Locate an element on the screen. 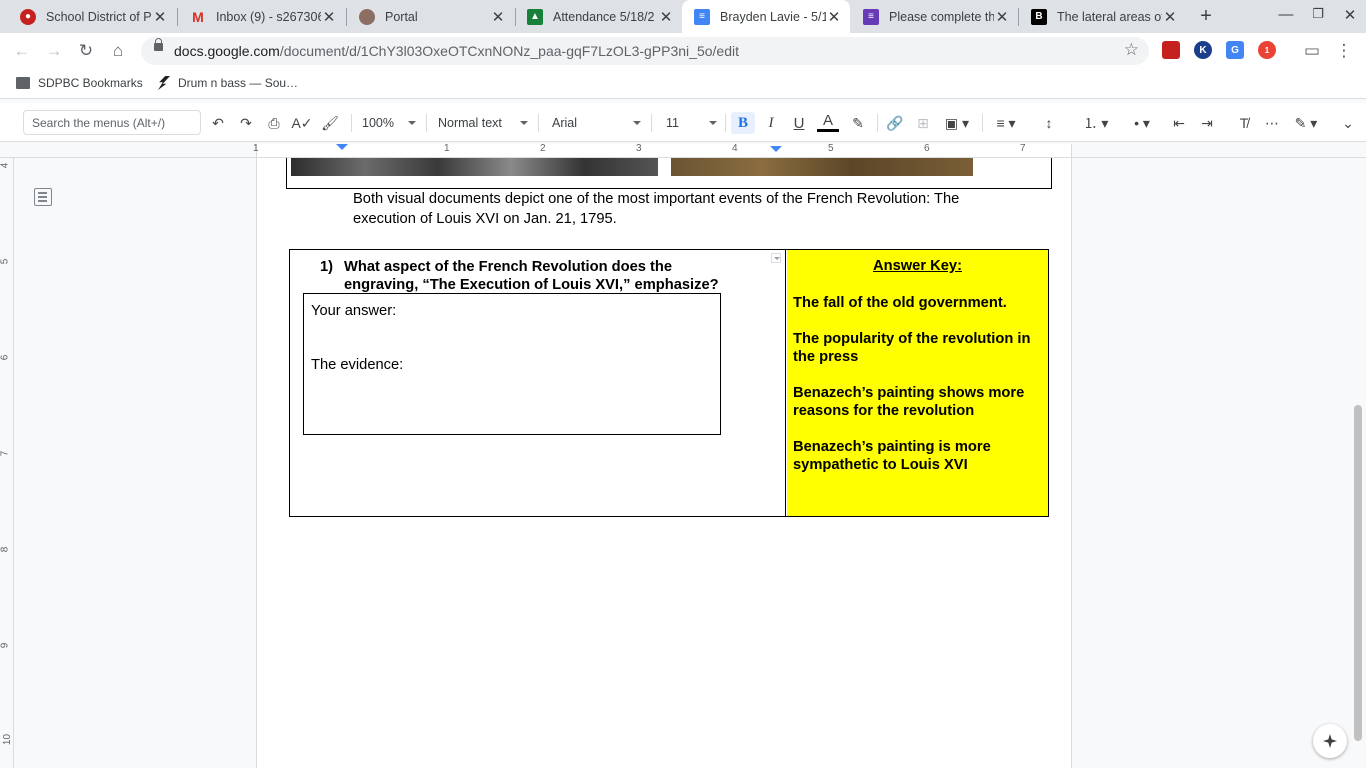 Image resolution: width=1366 pixels, height=768 pixels. underline-icon: U is located at coordinates (799, 123).